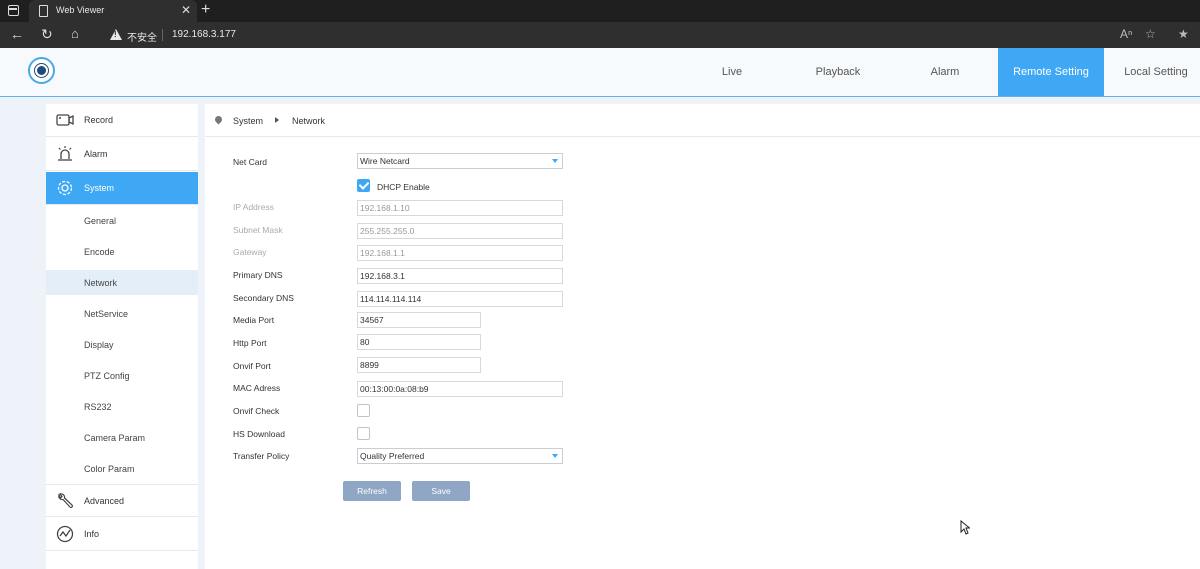 Image resolution: width=1200 pixels, height=569 pixels. I want to click on sidebar-subitem-label: RS232, so click(98, 407).